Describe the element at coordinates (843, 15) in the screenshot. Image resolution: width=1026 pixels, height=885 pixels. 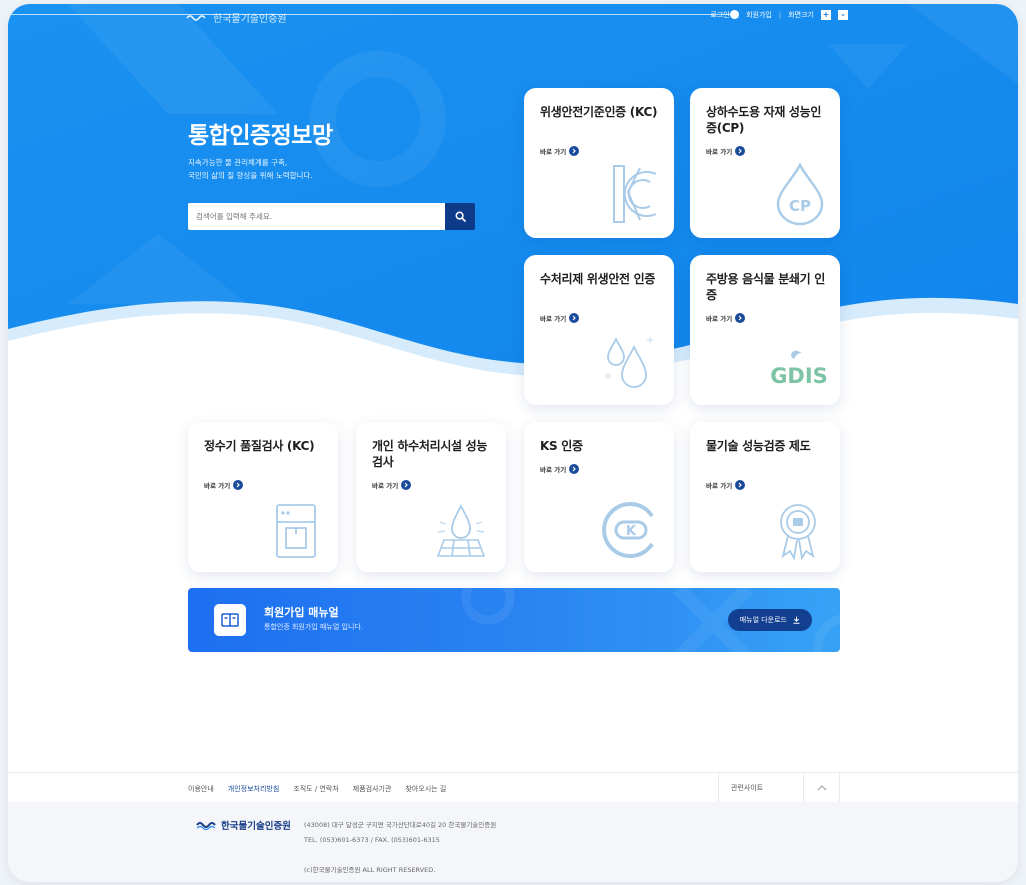
I see `zoom-out-button: -` at that location.